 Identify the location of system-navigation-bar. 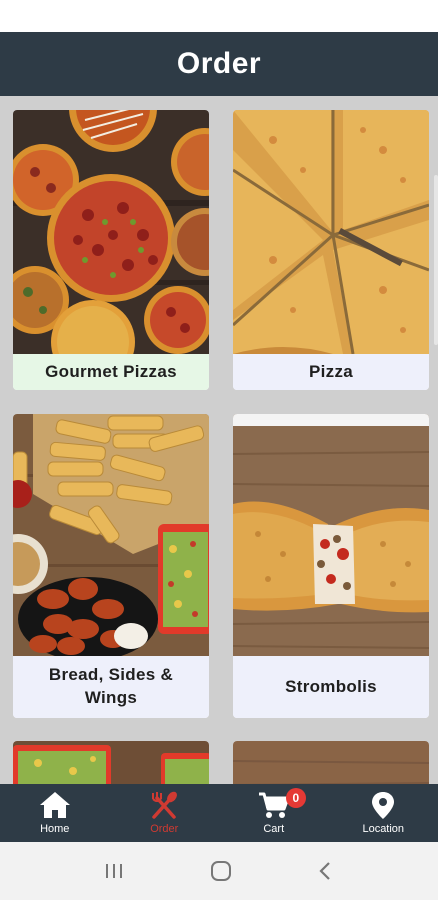
(219, 871).